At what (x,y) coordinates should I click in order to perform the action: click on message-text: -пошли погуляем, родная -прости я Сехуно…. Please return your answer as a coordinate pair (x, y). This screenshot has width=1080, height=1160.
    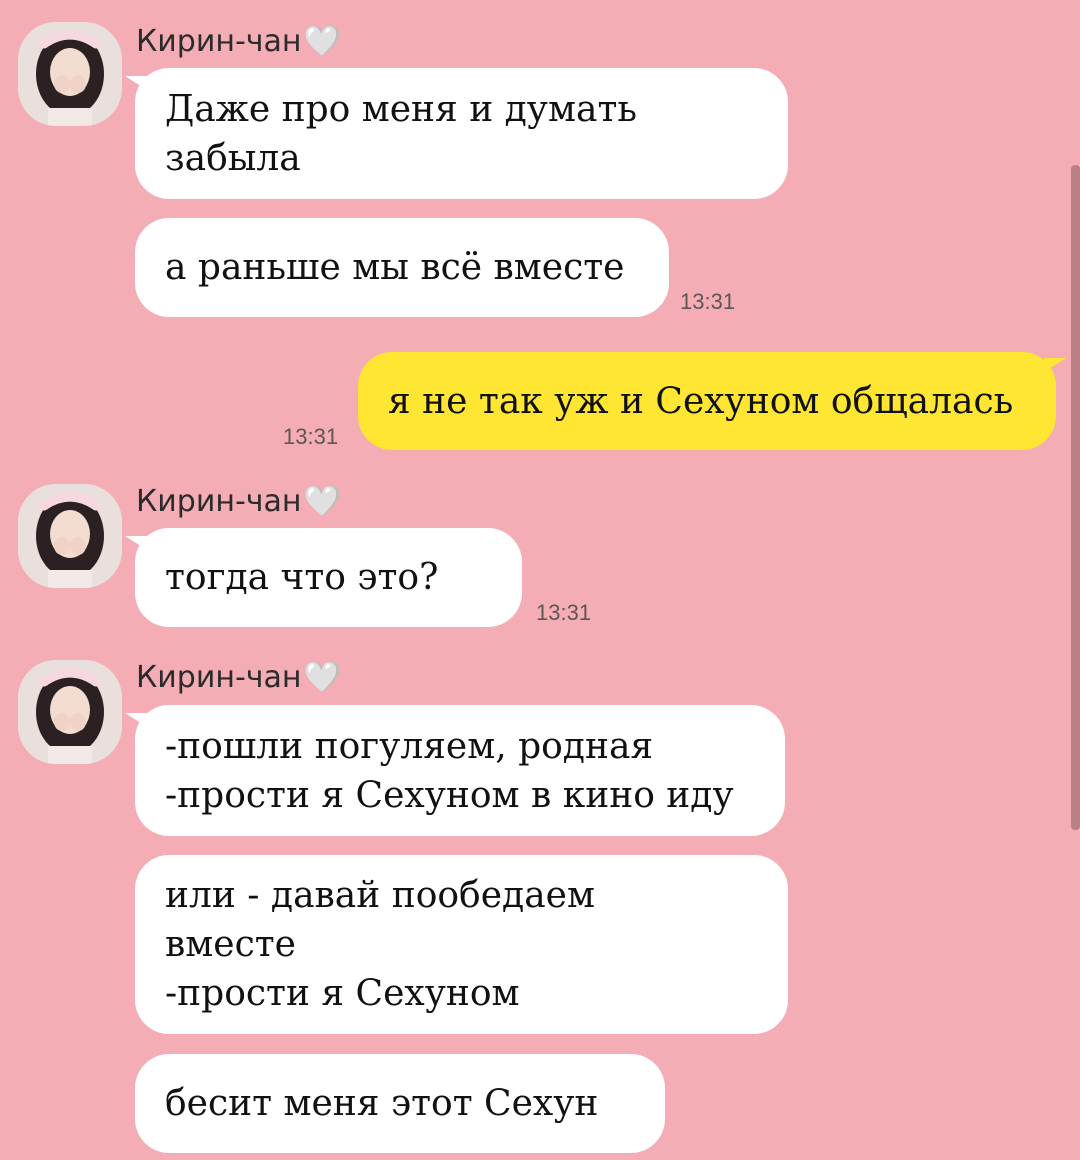
    Looking at the image, I should click on (449, 770).